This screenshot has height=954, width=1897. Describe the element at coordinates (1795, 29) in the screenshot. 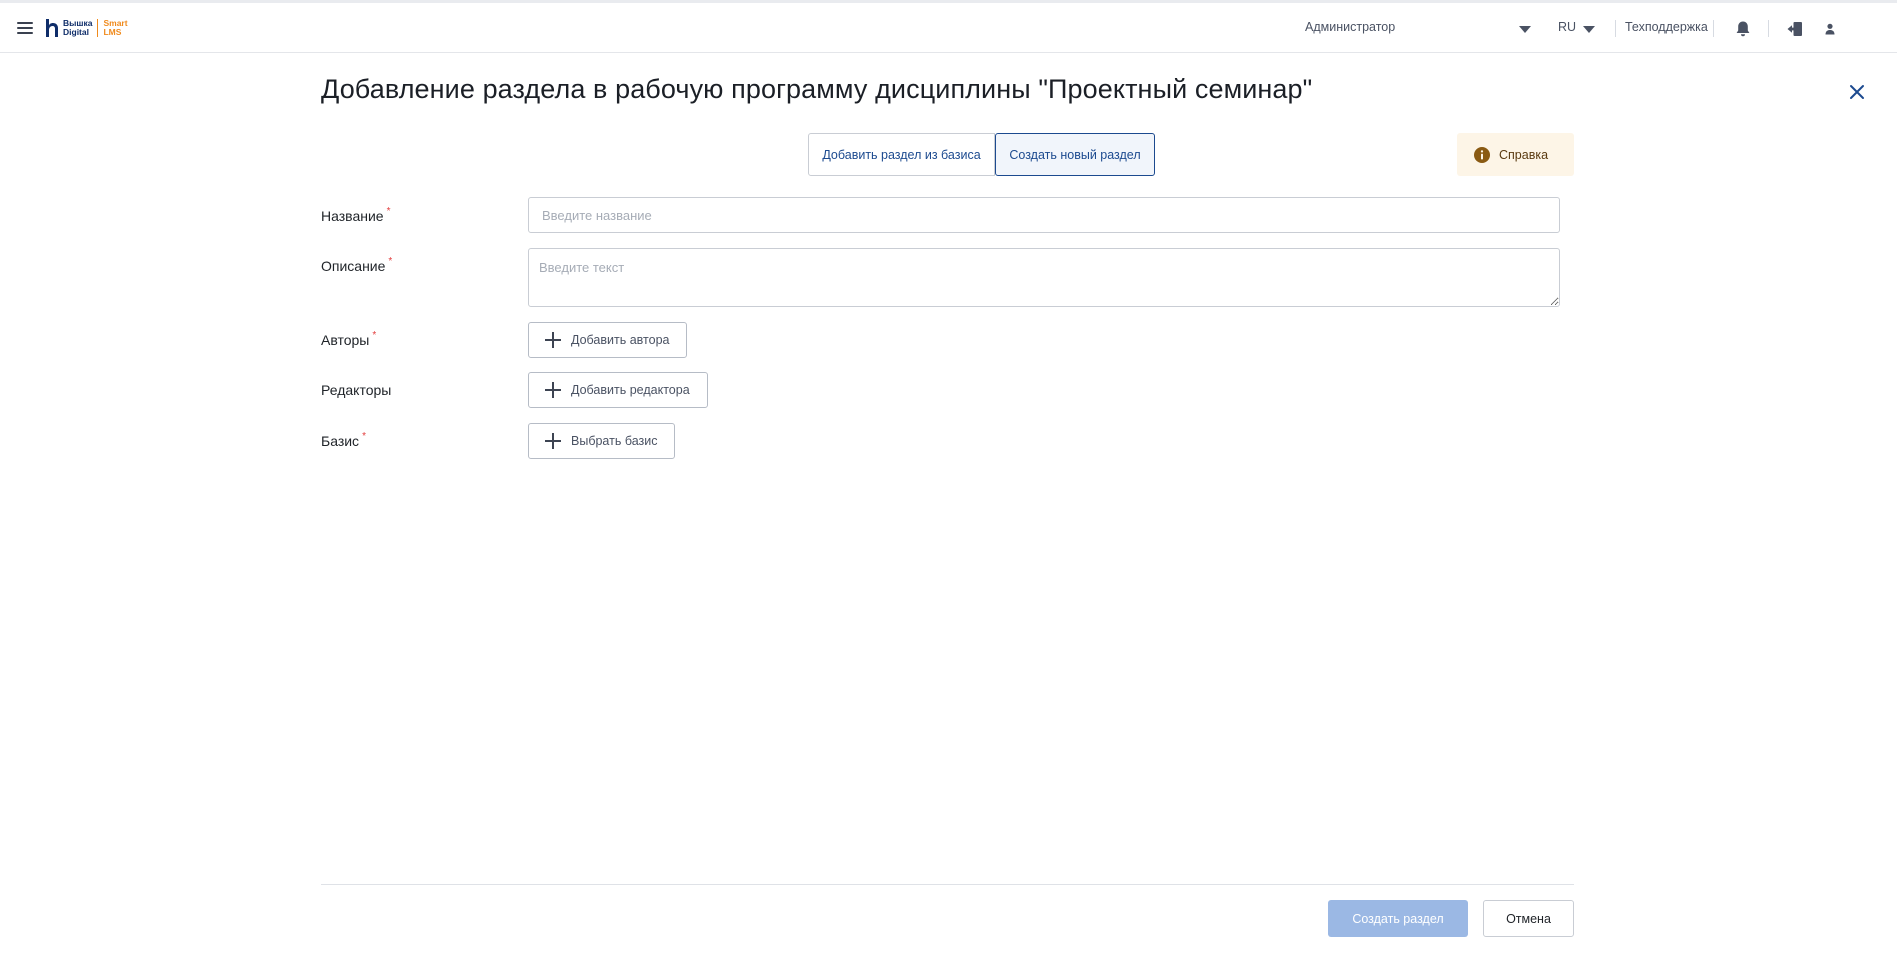

I see `logout-icon` at that location.